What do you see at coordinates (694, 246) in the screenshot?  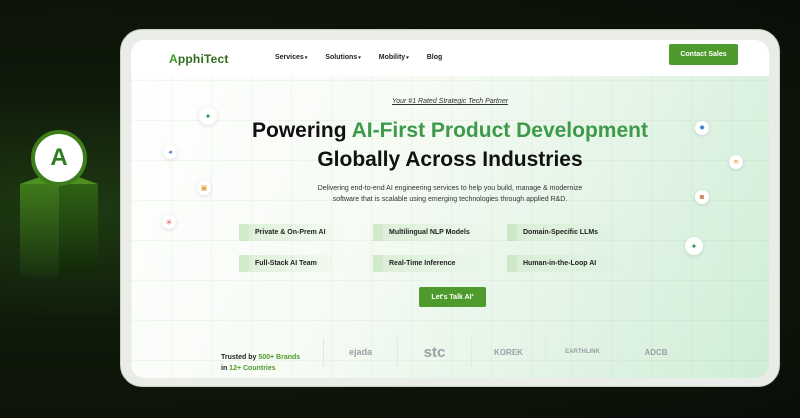 I see `sparkle-icon: ✦` at bounding box center [694, 246].